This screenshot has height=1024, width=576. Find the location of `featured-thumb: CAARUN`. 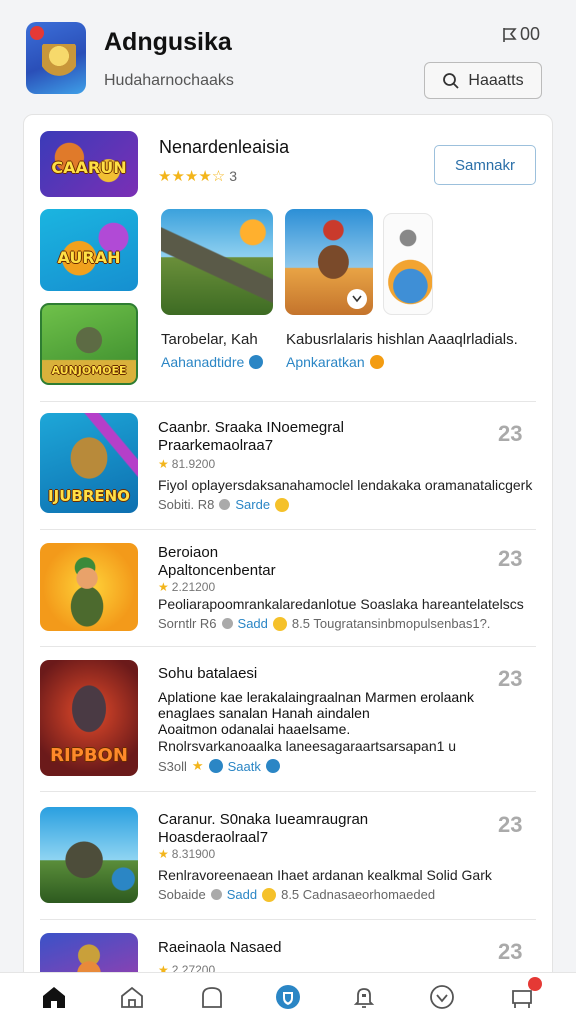

featured-thumb: CAARUN is located at coordinates (89, 164).